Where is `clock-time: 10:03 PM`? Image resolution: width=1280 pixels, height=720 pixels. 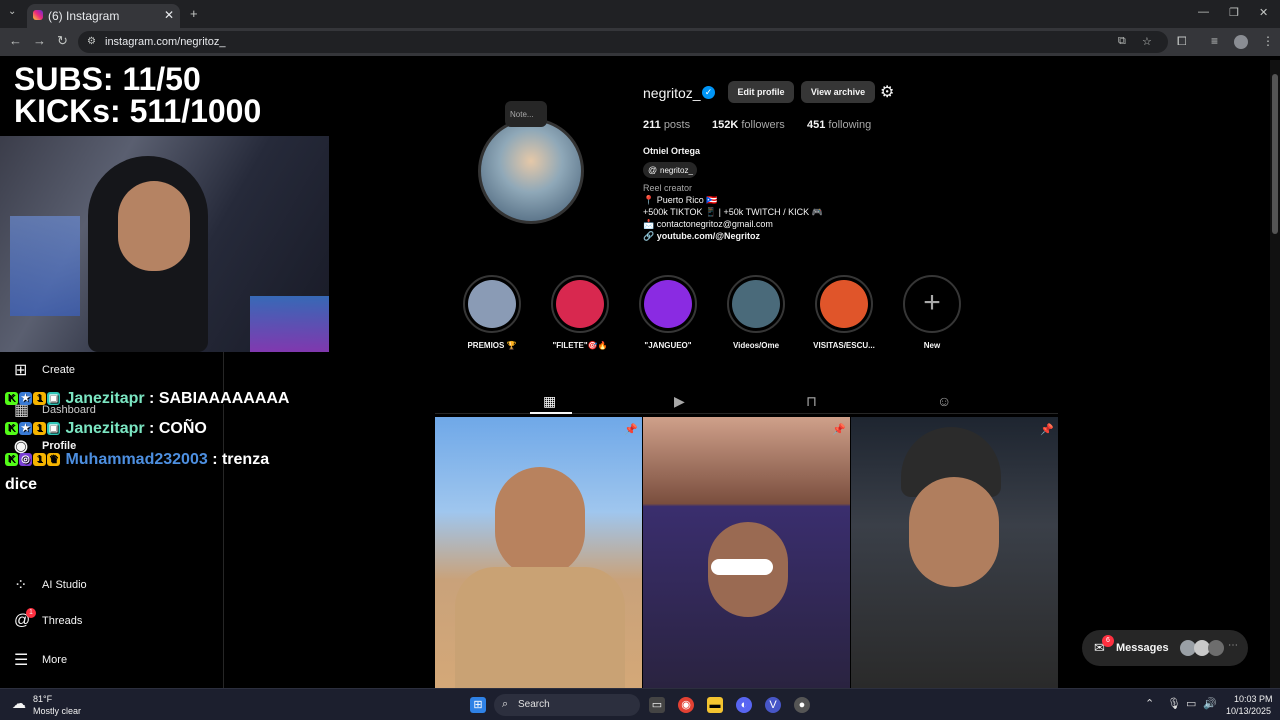 clock-time: 10:03 PM is located at coordinates (1253, 699).